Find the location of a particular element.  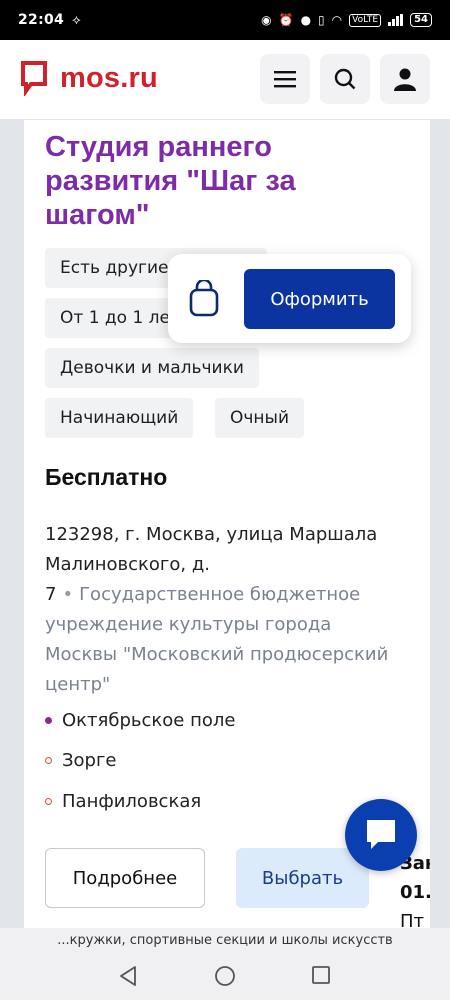

chat-icon is located at coordinates (381, 834).